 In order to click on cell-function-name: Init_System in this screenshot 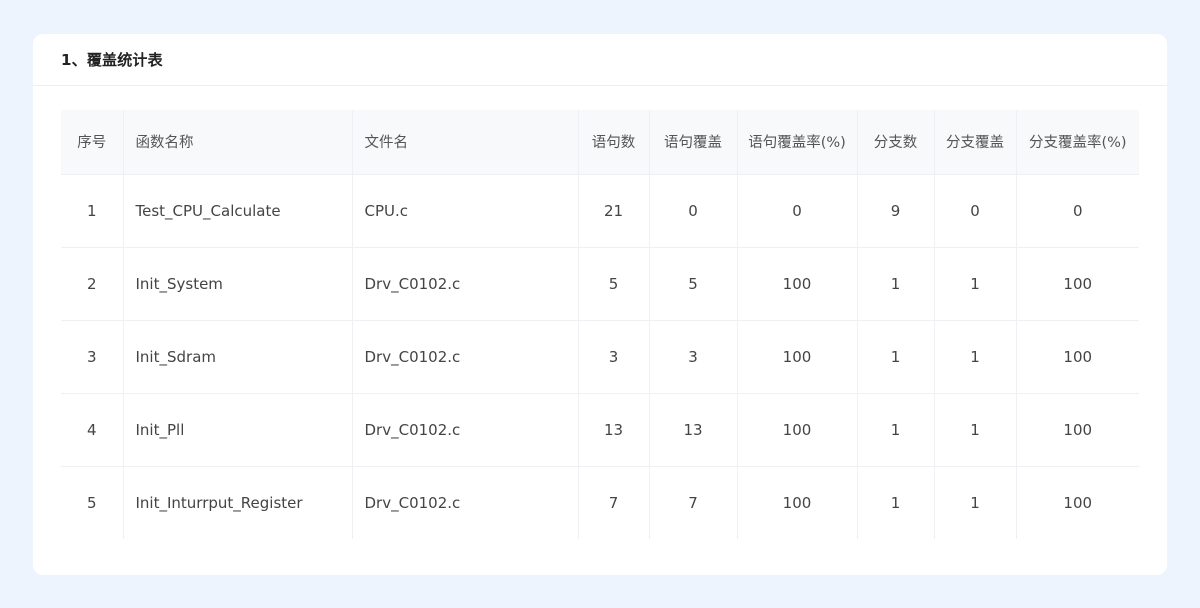, I will do `click(238, 284)`.